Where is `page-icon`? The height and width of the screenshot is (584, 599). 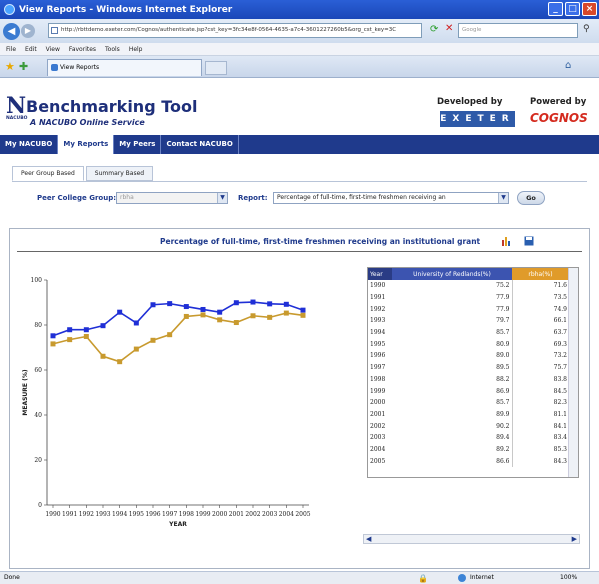 page-icon is located at coordinates (54, 30).